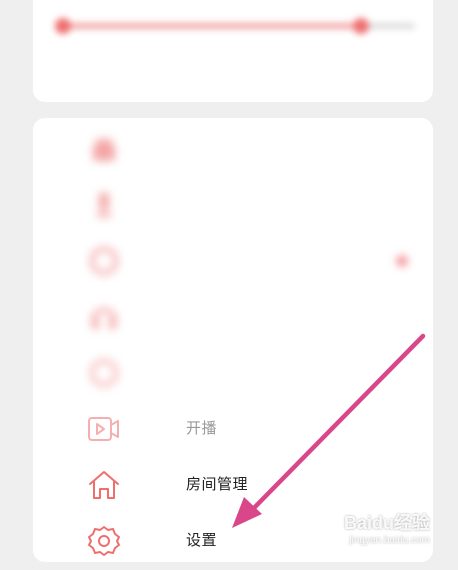  Describe the element at coordinates (233, 428) in the screenshot. I see `menu-item-start-live: 开播` at that location.